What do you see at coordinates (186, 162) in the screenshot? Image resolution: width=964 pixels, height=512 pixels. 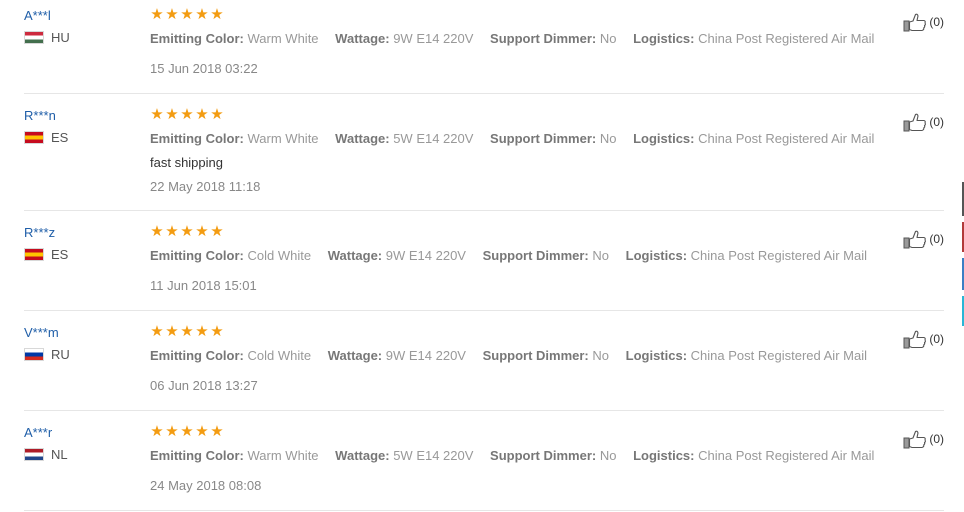 I see `review-text: fast shipping` at bounding box center [186, 162].